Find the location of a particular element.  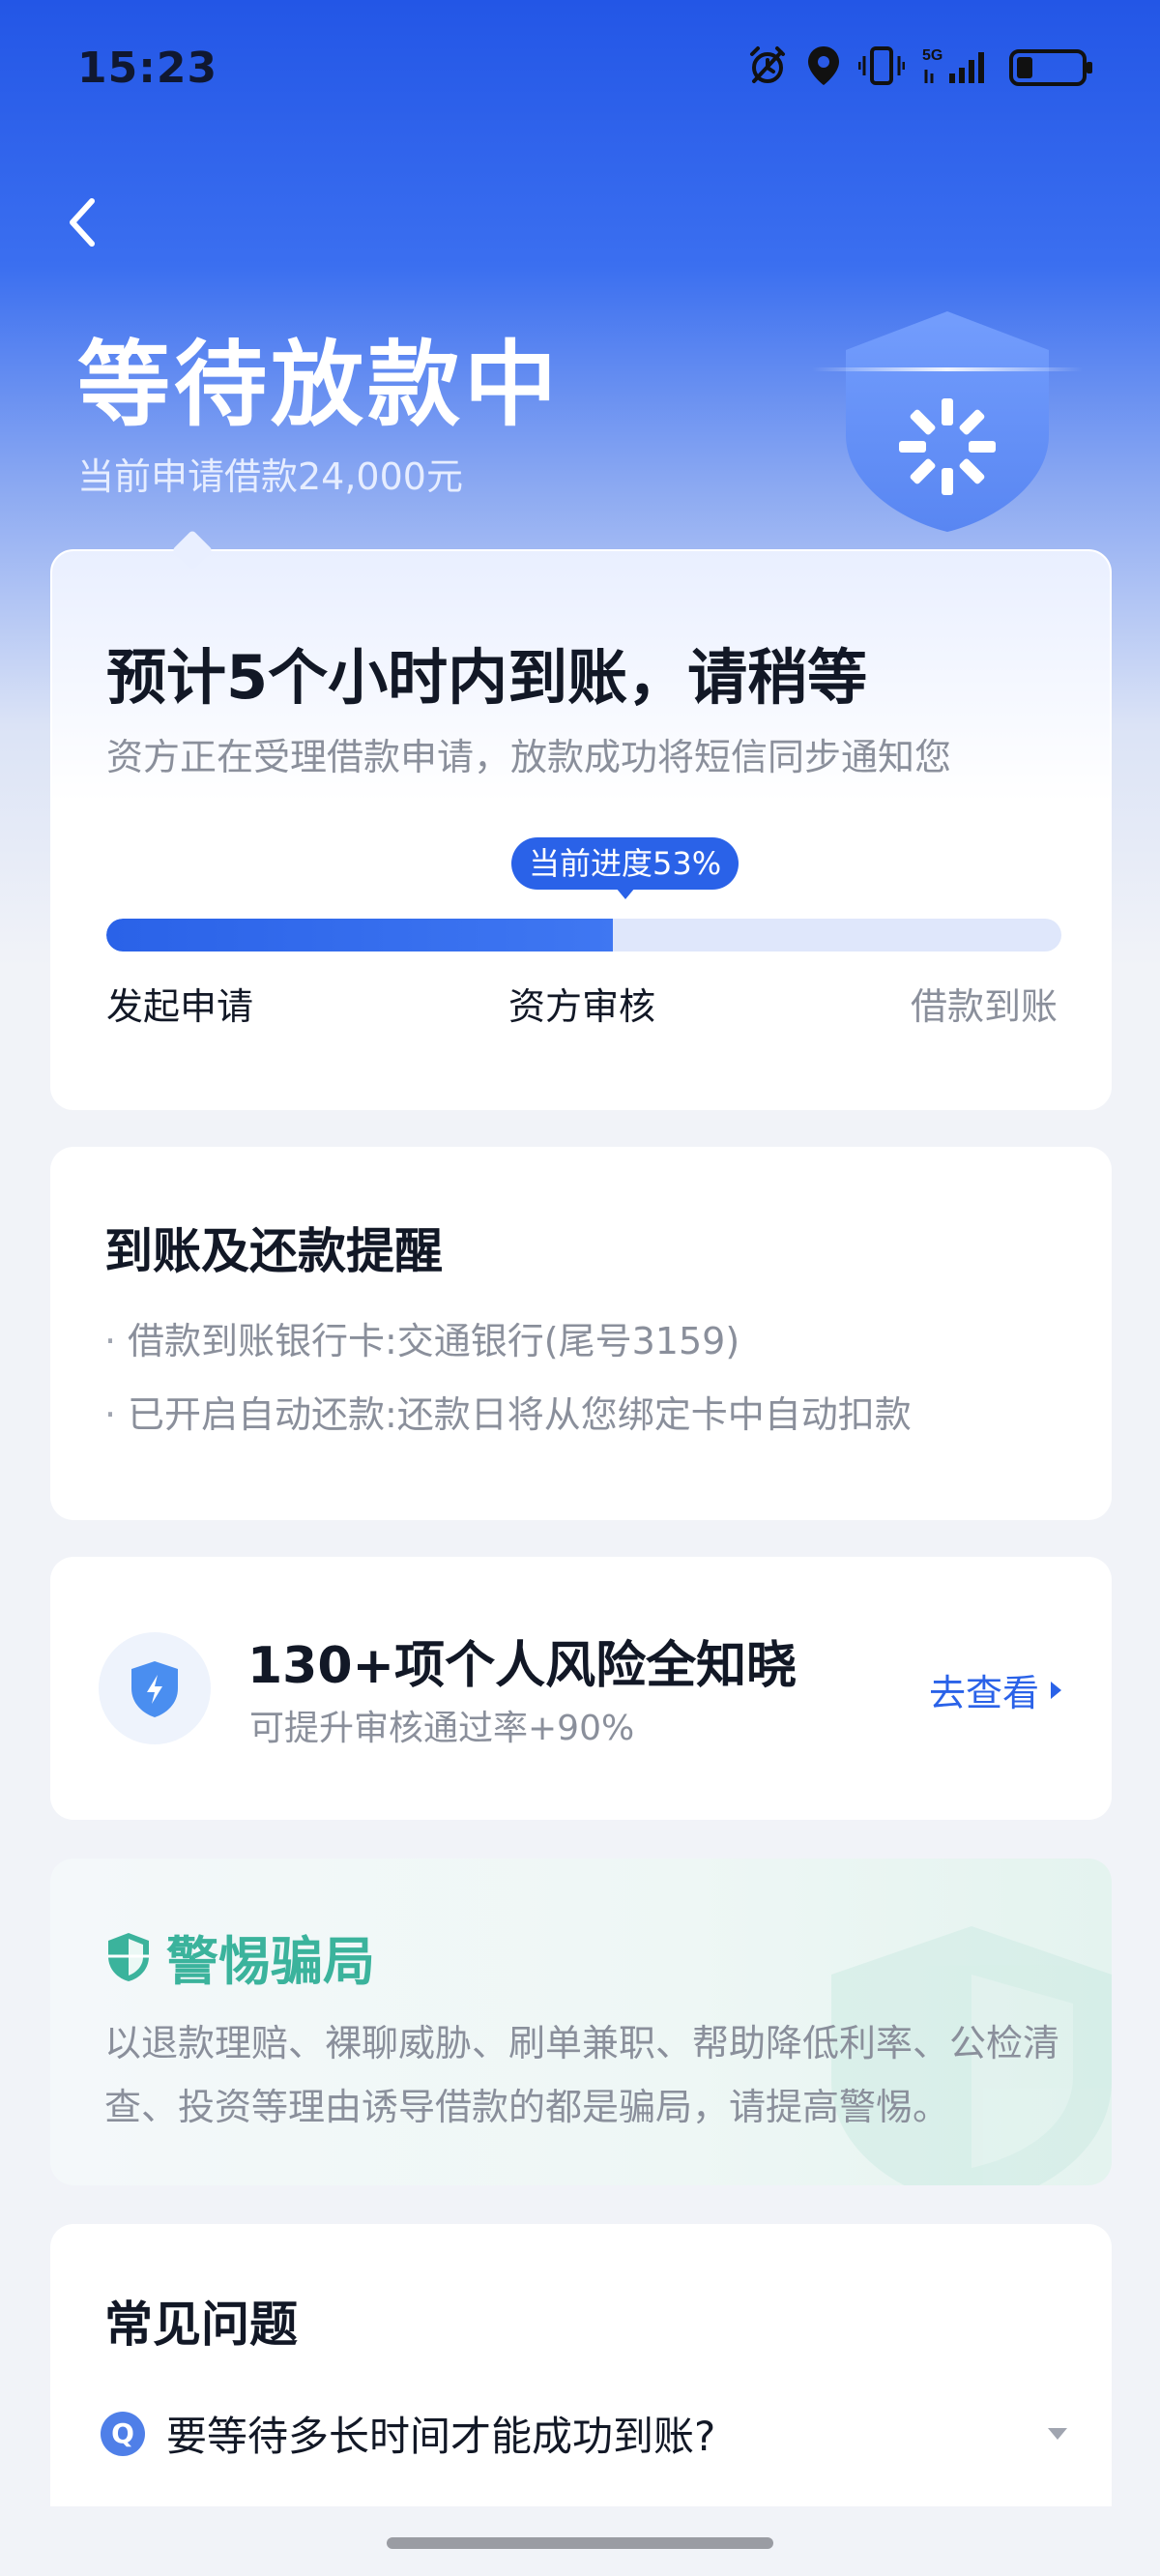

vibrate-icon is located at coordinates (882, 67).